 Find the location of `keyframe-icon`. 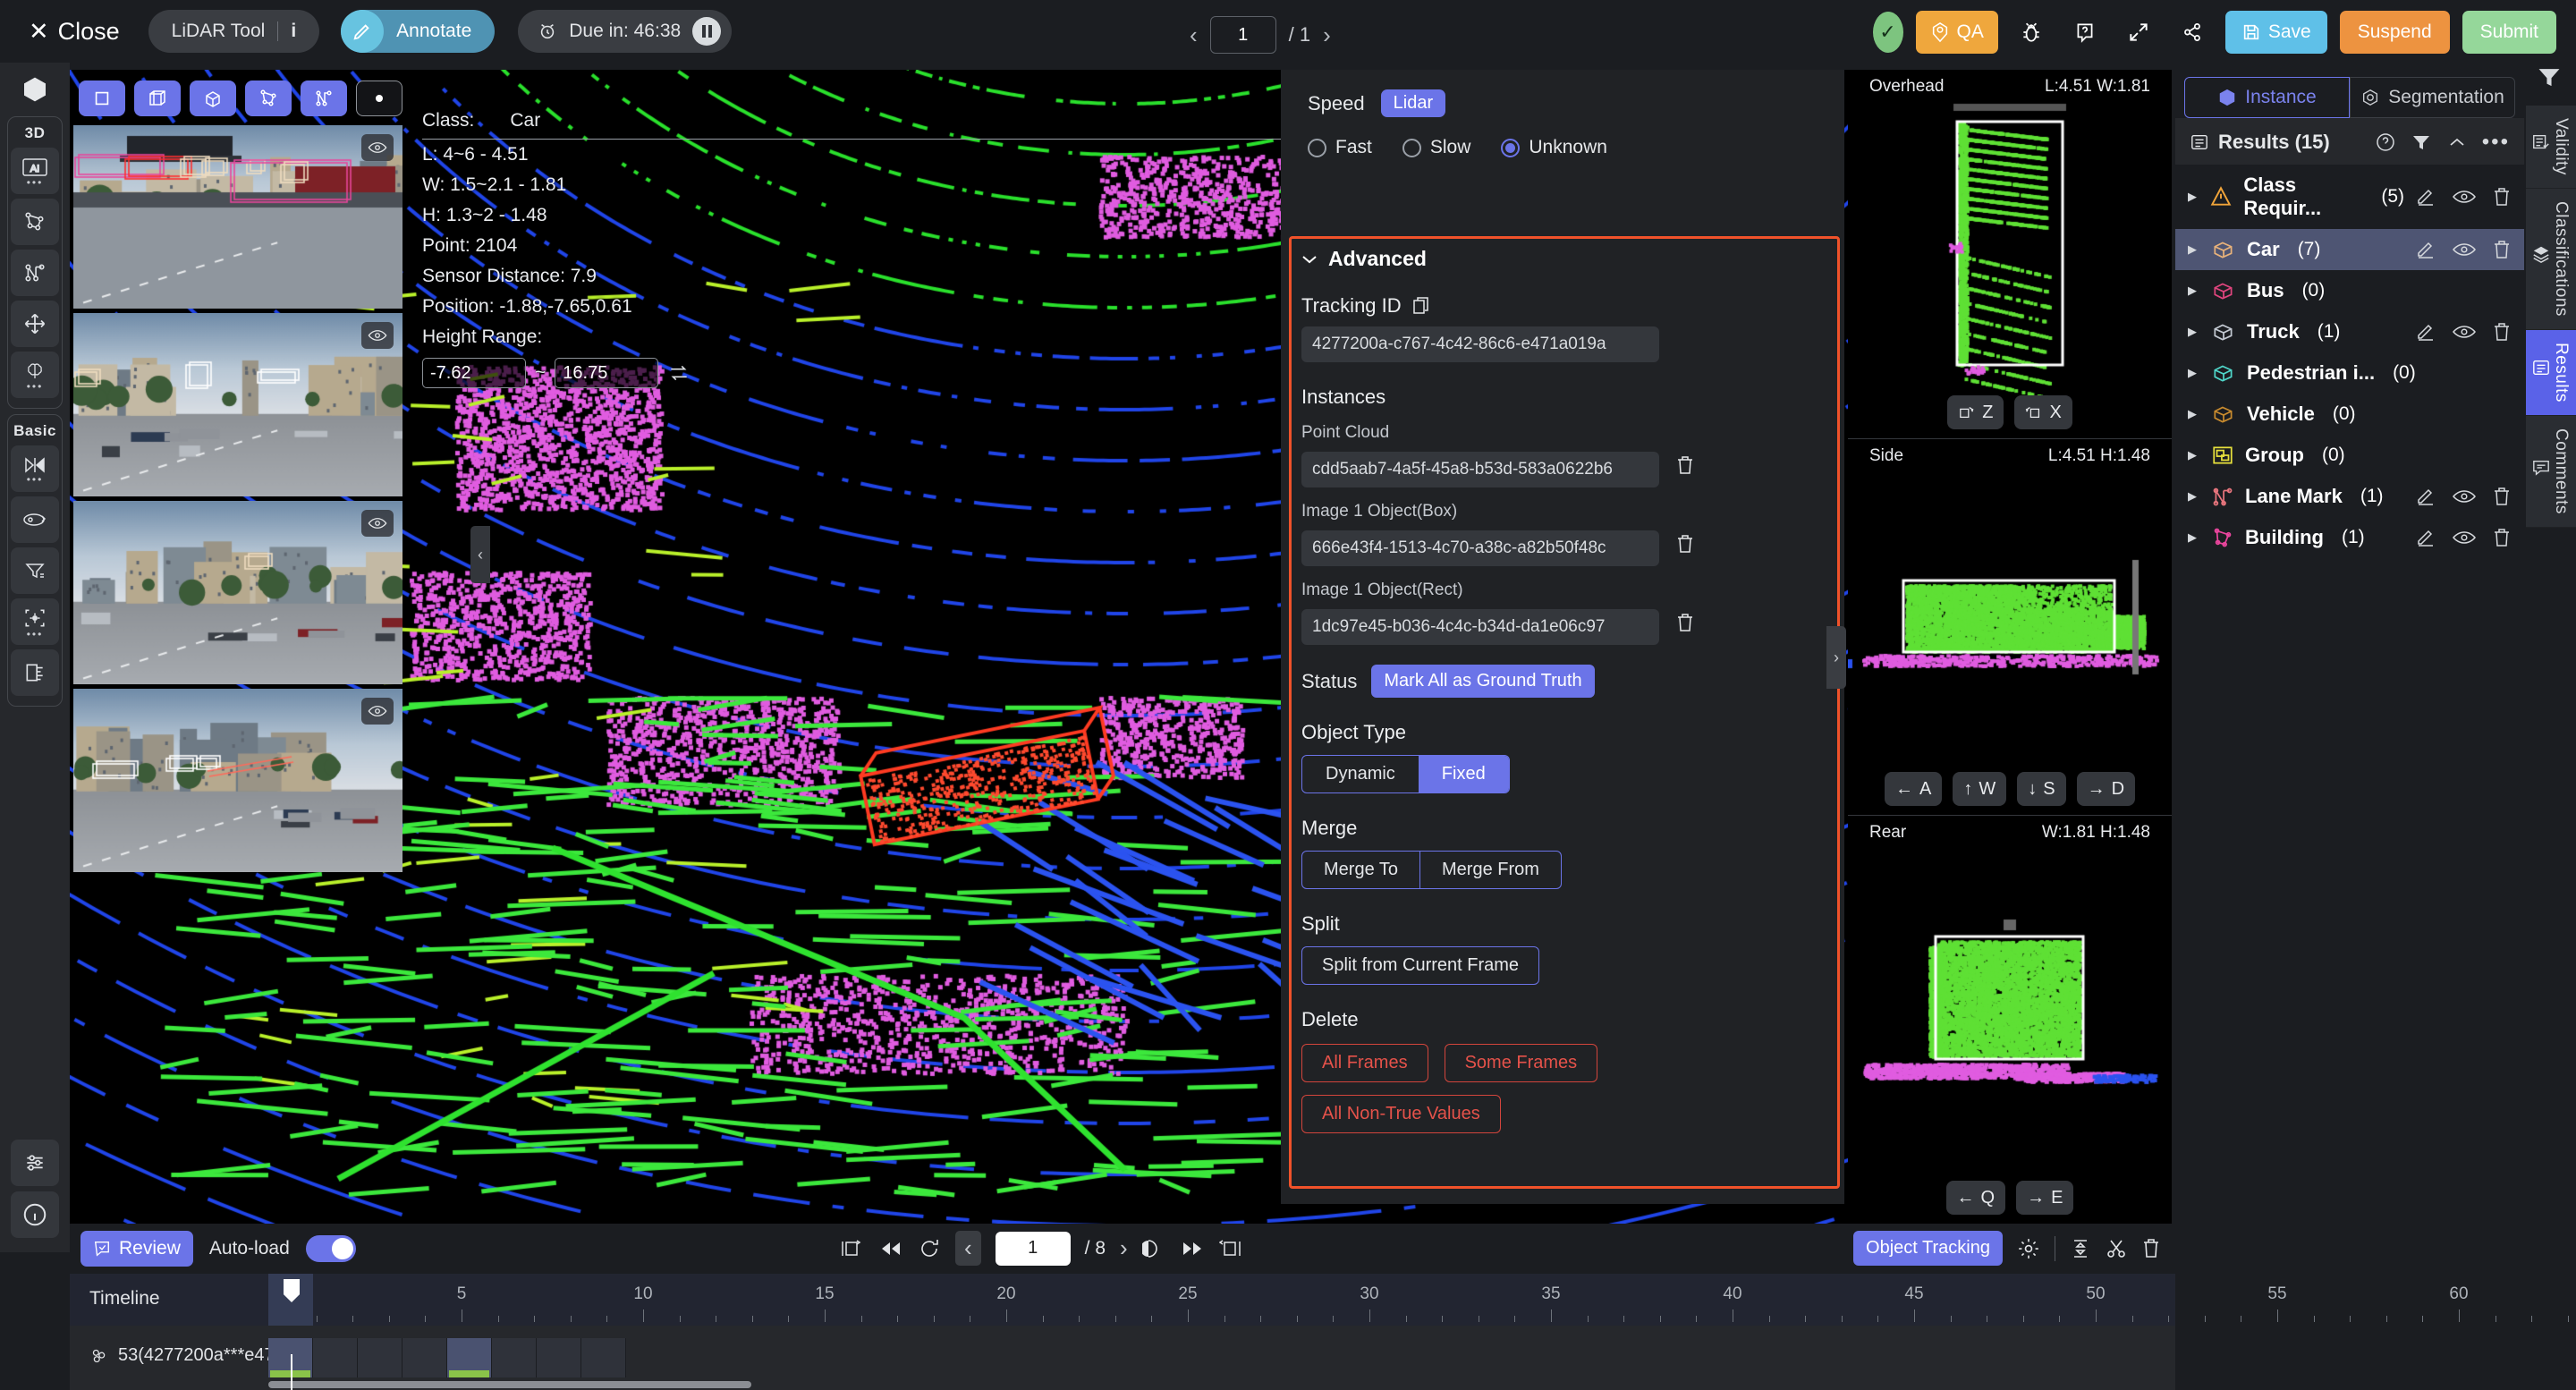

keyframe-icon is located at coordinates (2080, 1248).